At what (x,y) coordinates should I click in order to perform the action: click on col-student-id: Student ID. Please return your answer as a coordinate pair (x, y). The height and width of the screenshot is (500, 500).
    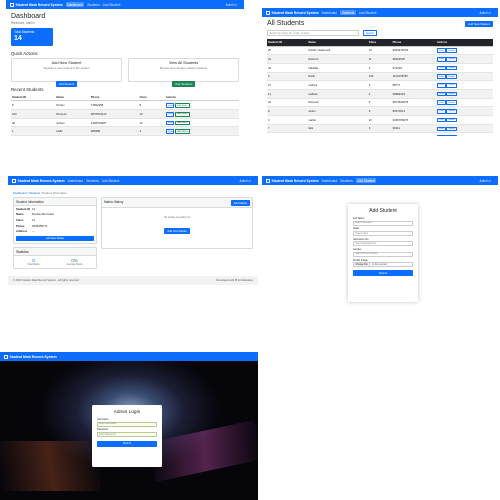
    Looking at the image, I should click on (33, 98).